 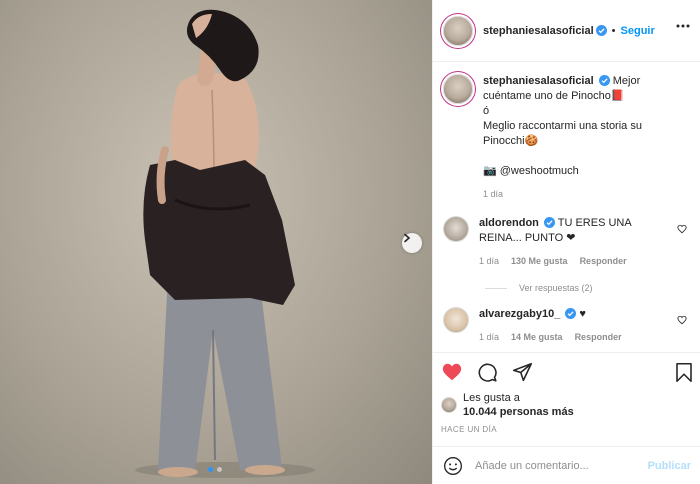 What do you see at coordinates (412, 243) in the screenshot?
I see `carousel-next-button` at bounding box center [412, 243].